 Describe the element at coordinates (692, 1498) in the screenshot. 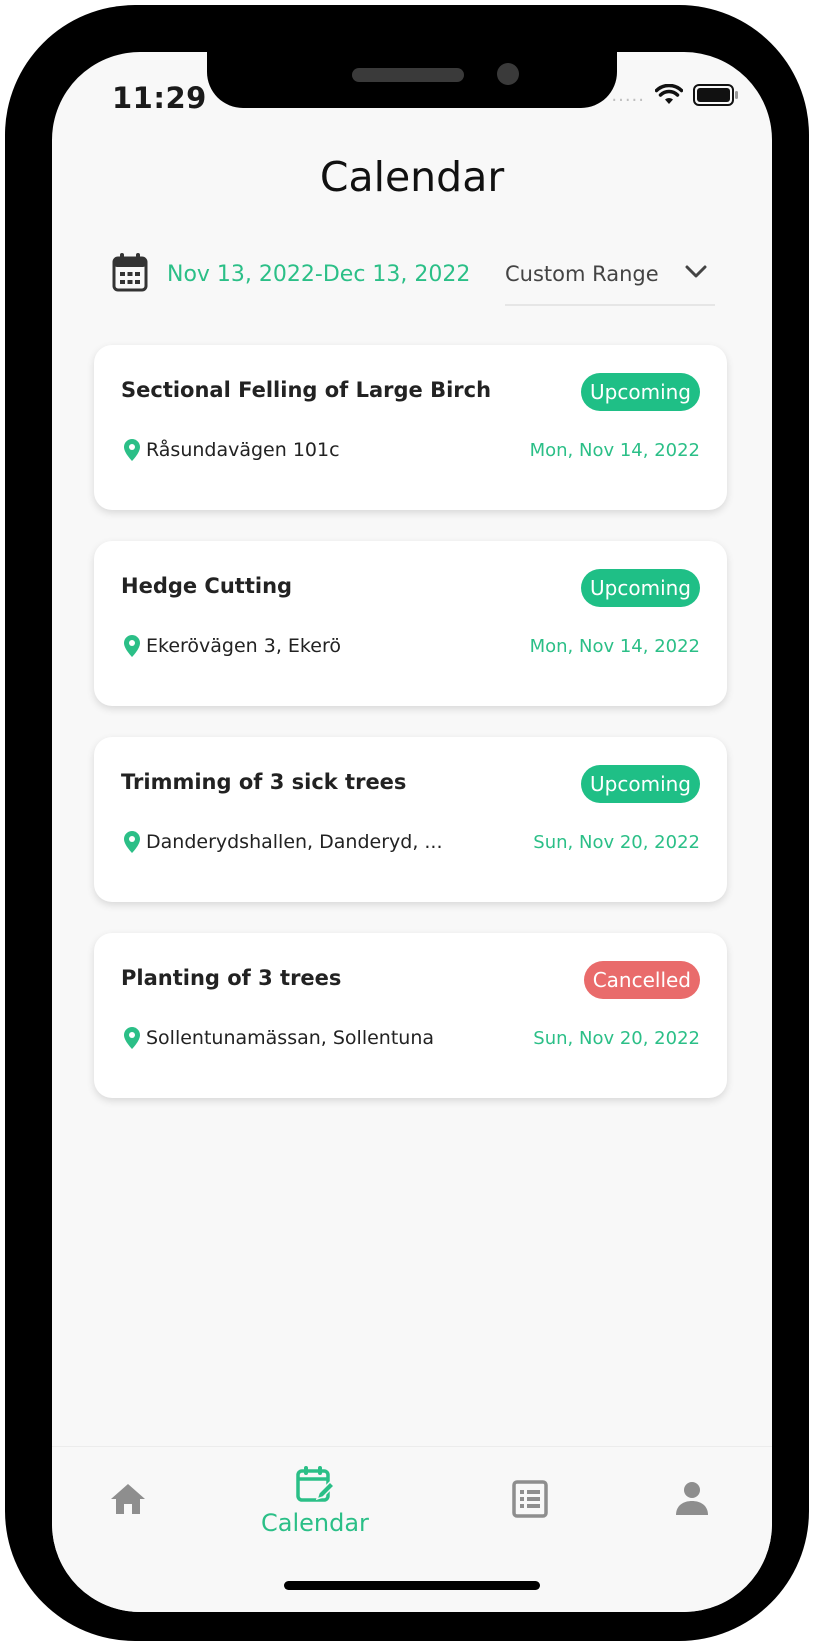

I see `person-icon` at that location.